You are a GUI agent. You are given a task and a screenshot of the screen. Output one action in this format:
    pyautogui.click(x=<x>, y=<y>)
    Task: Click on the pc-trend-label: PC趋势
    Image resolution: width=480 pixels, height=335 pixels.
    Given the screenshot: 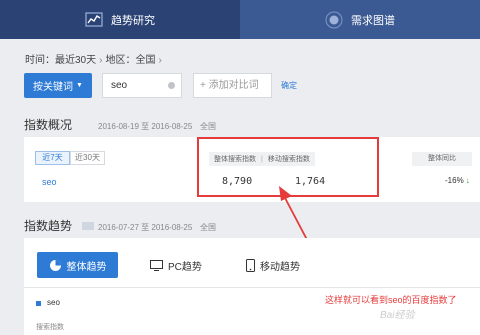 What is the action you would take?
    pyautogui.click(x=185, y=267)
    